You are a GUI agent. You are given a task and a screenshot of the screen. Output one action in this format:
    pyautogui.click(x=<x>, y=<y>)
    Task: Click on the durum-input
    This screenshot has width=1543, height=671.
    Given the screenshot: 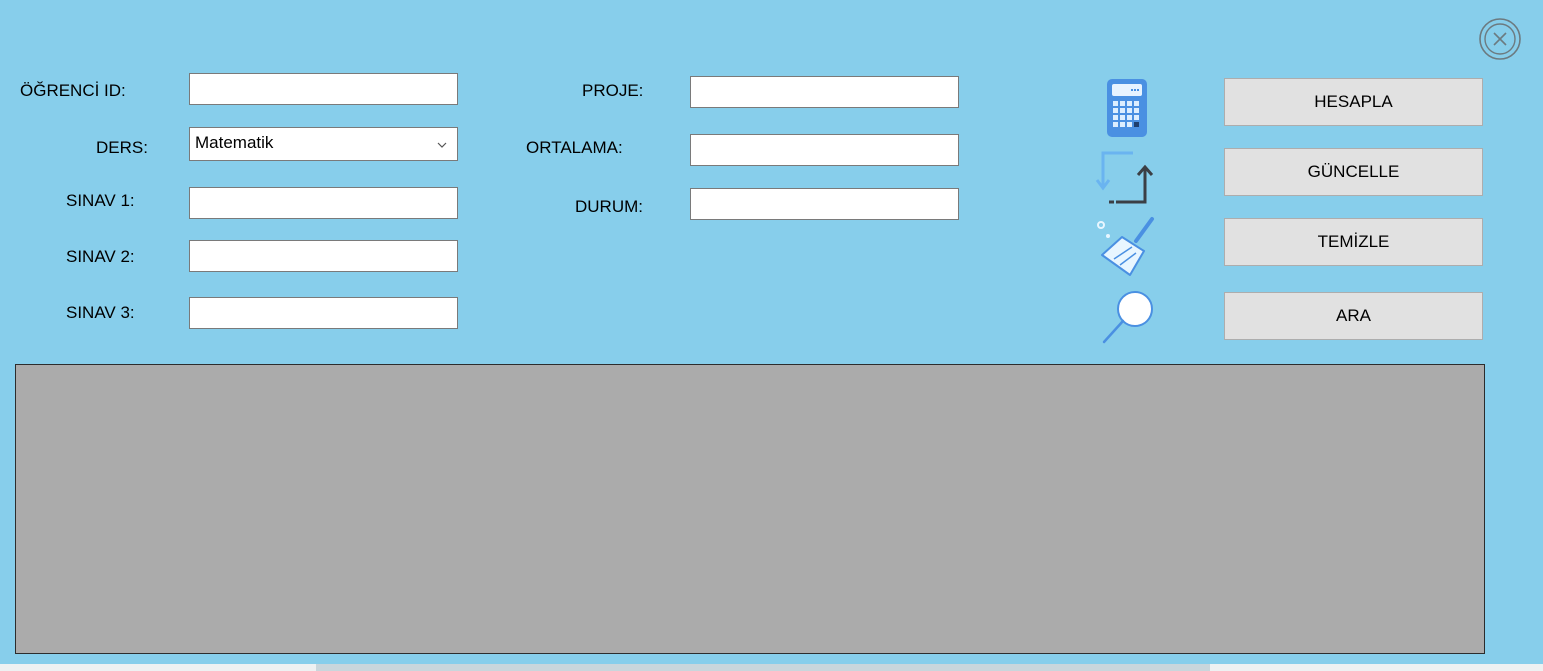 What is the action you would take?
    pyautogui.click(x=824, y=204)
    